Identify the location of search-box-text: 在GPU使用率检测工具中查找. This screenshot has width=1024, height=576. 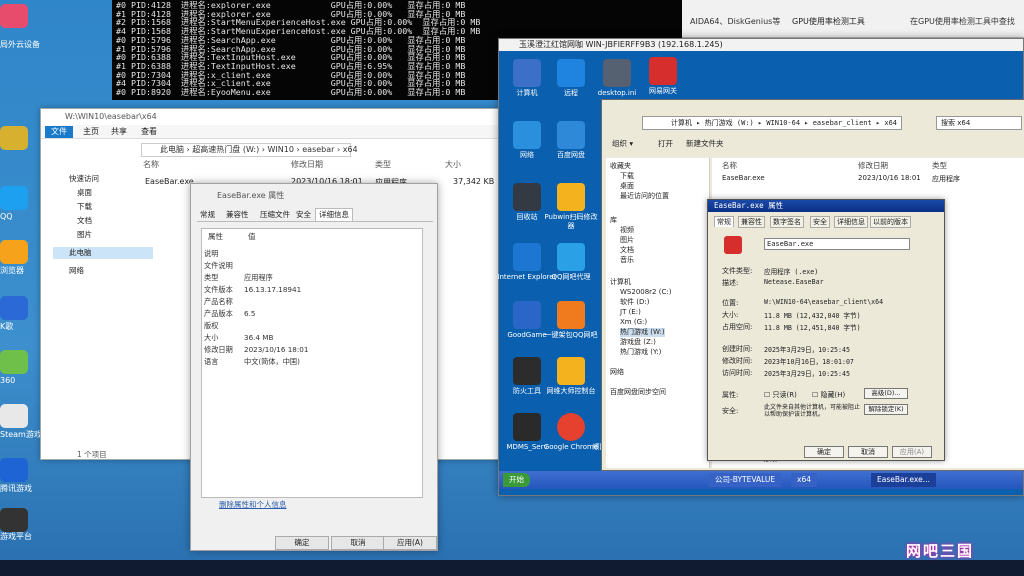
(962, 21).